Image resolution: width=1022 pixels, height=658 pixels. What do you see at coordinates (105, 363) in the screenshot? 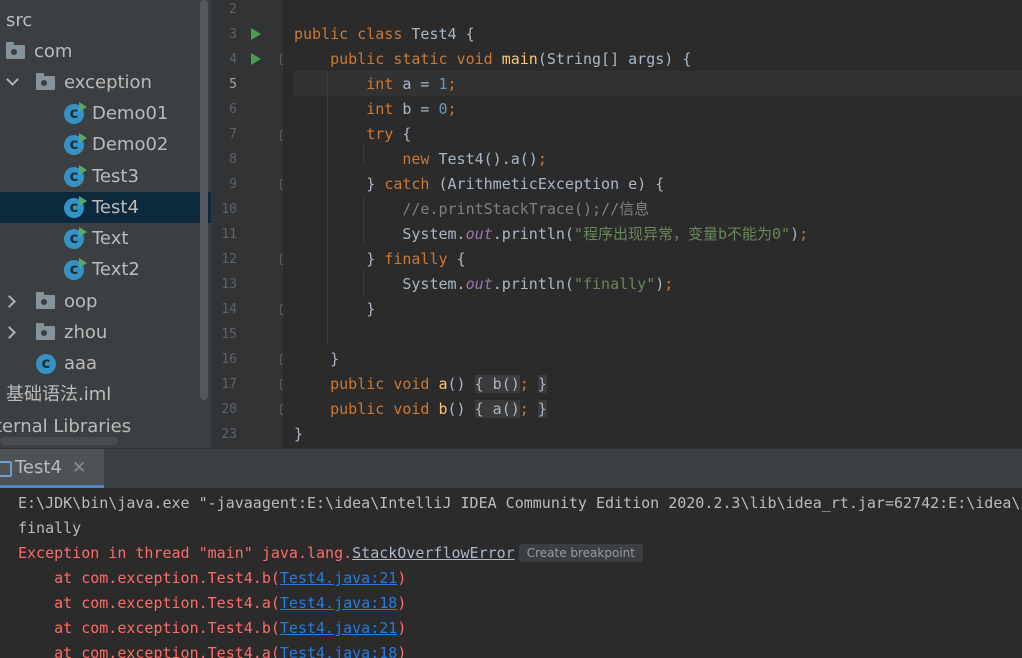
I see `tree-item-aaa: aaa` at bounding box center [105, 363].